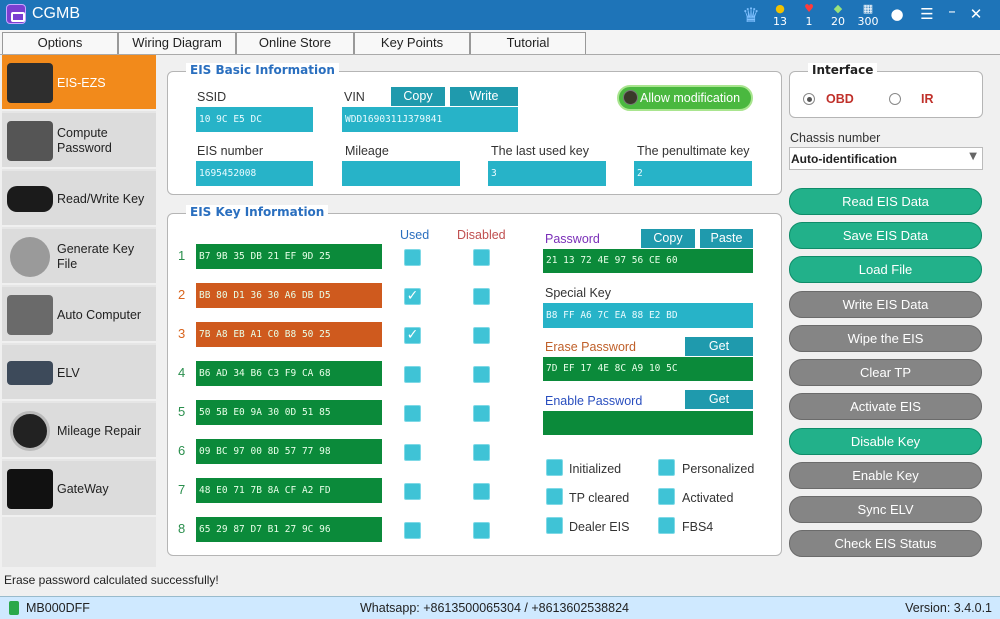  What do you see at coordinates (430, 119) in the screenshot?
I see `vin-field: WDD1690311J379841` at bounding box center [430, 119].